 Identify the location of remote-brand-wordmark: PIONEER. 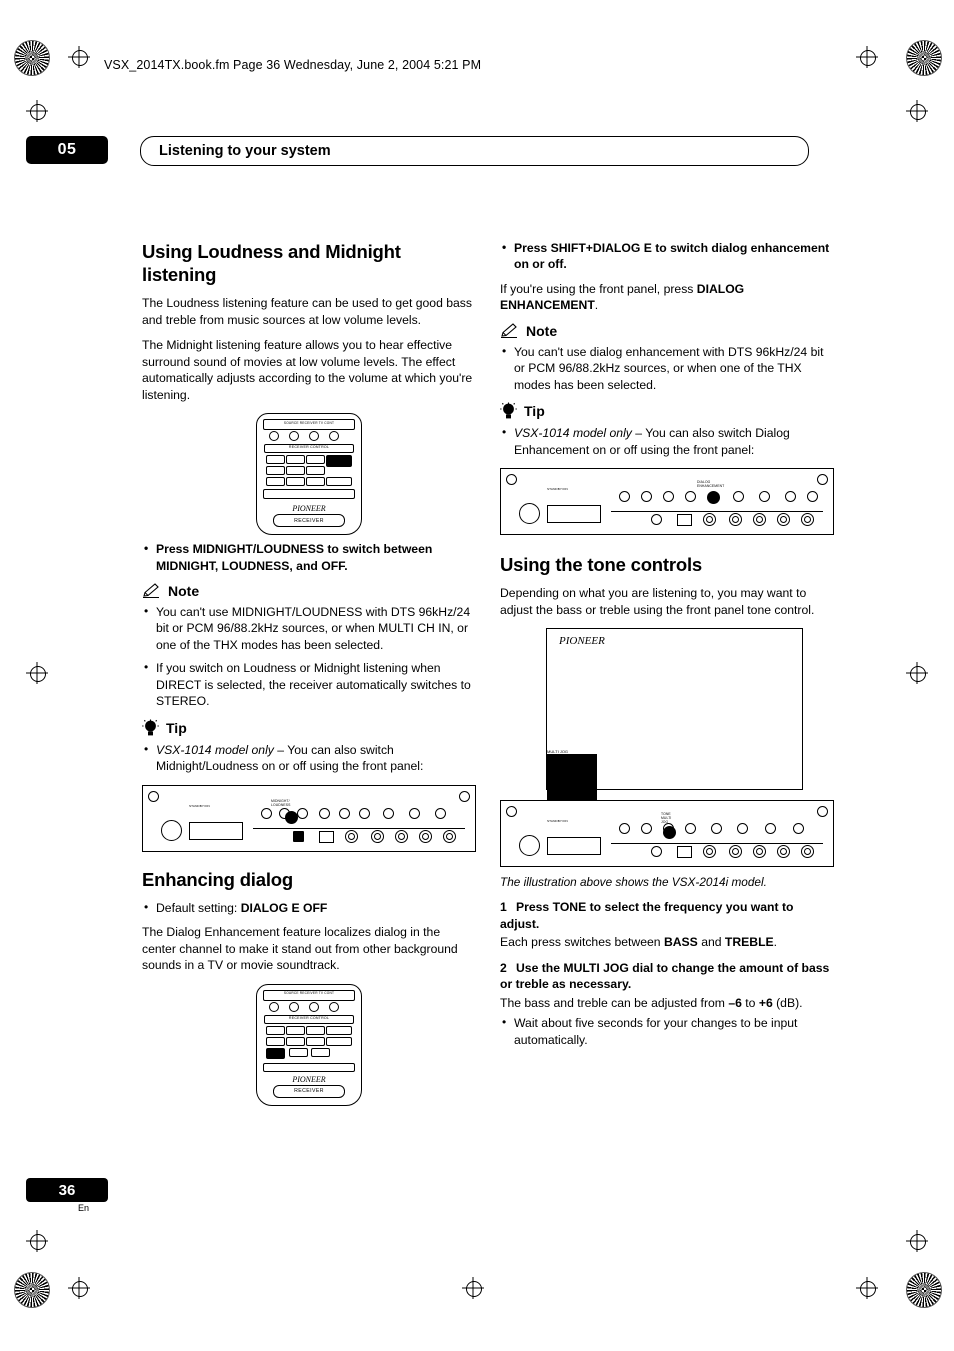
(309, 509).